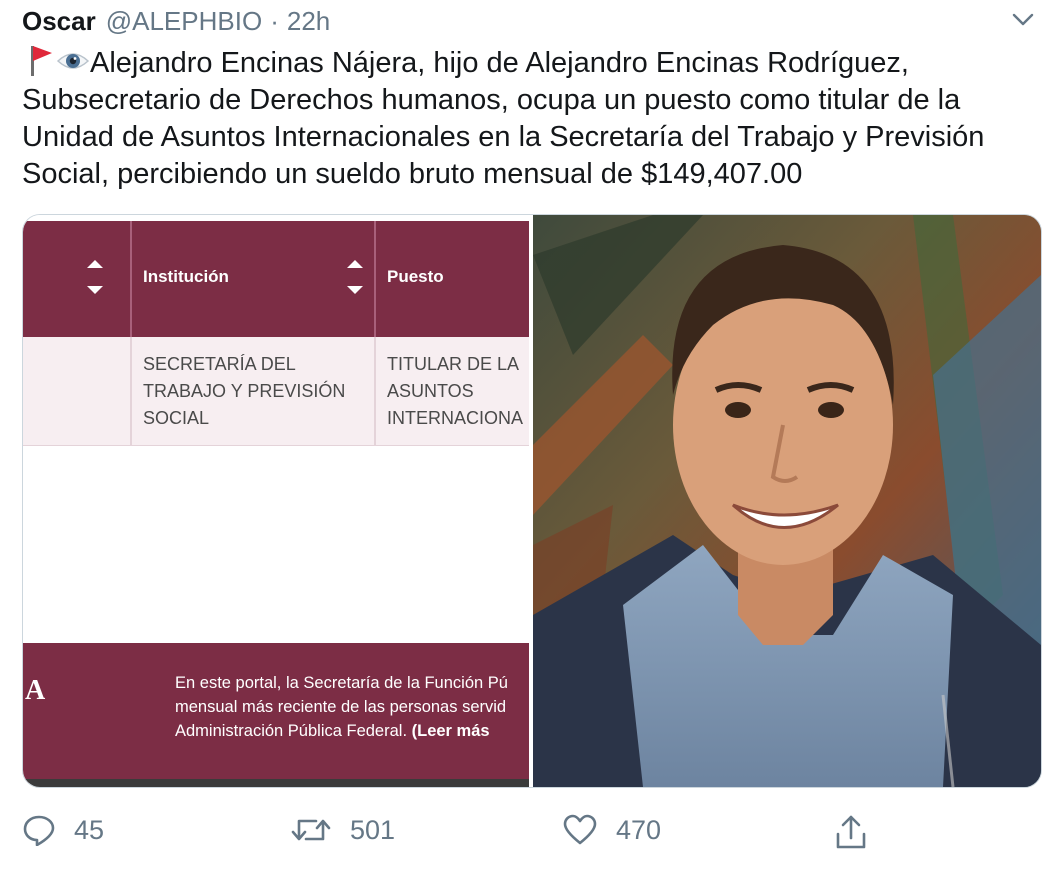  What do you see at coordinates (291, 731) in the screenshot?
I see `footer-line-text: Administración Pública Federal.` at bounding box center [291, 731].